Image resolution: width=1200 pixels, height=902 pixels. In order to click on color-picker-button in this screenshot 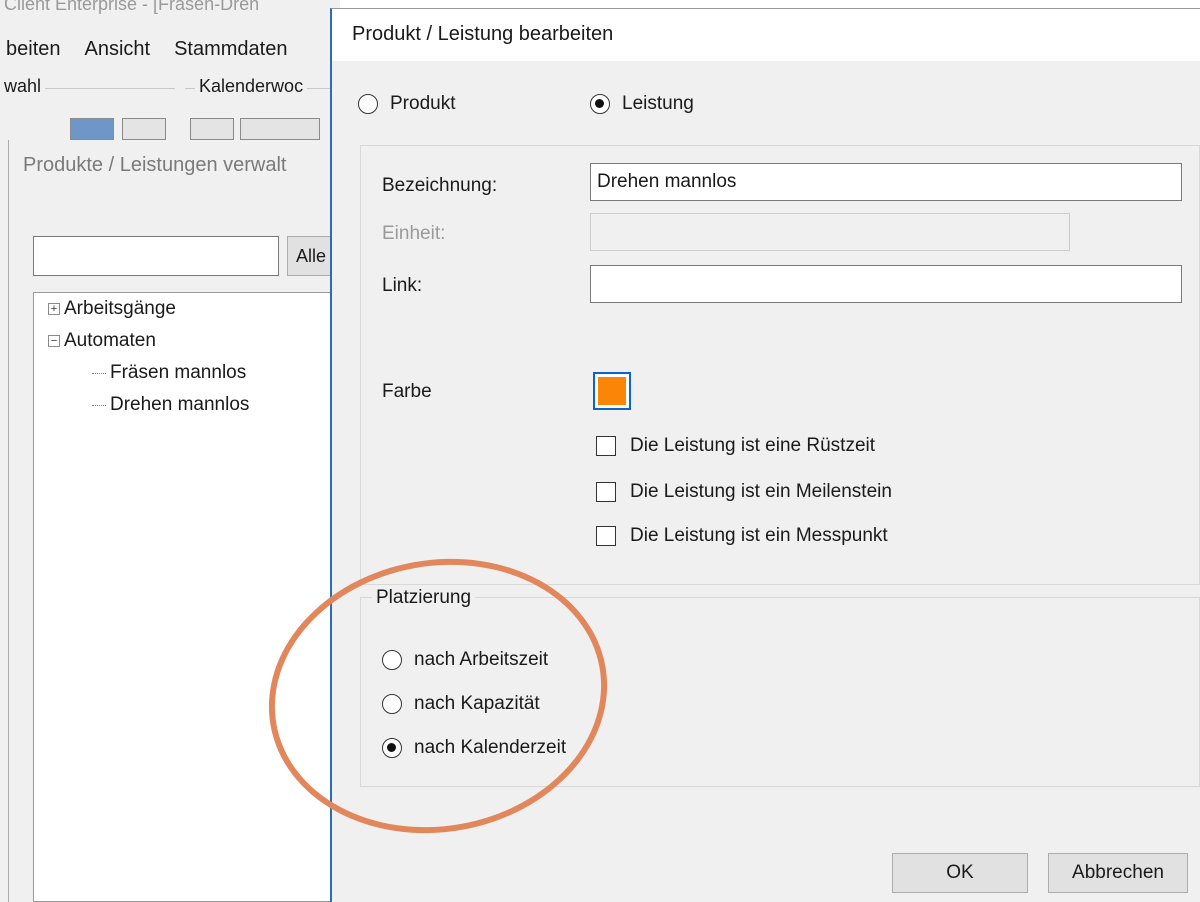, I will do `click(612, 391)`.